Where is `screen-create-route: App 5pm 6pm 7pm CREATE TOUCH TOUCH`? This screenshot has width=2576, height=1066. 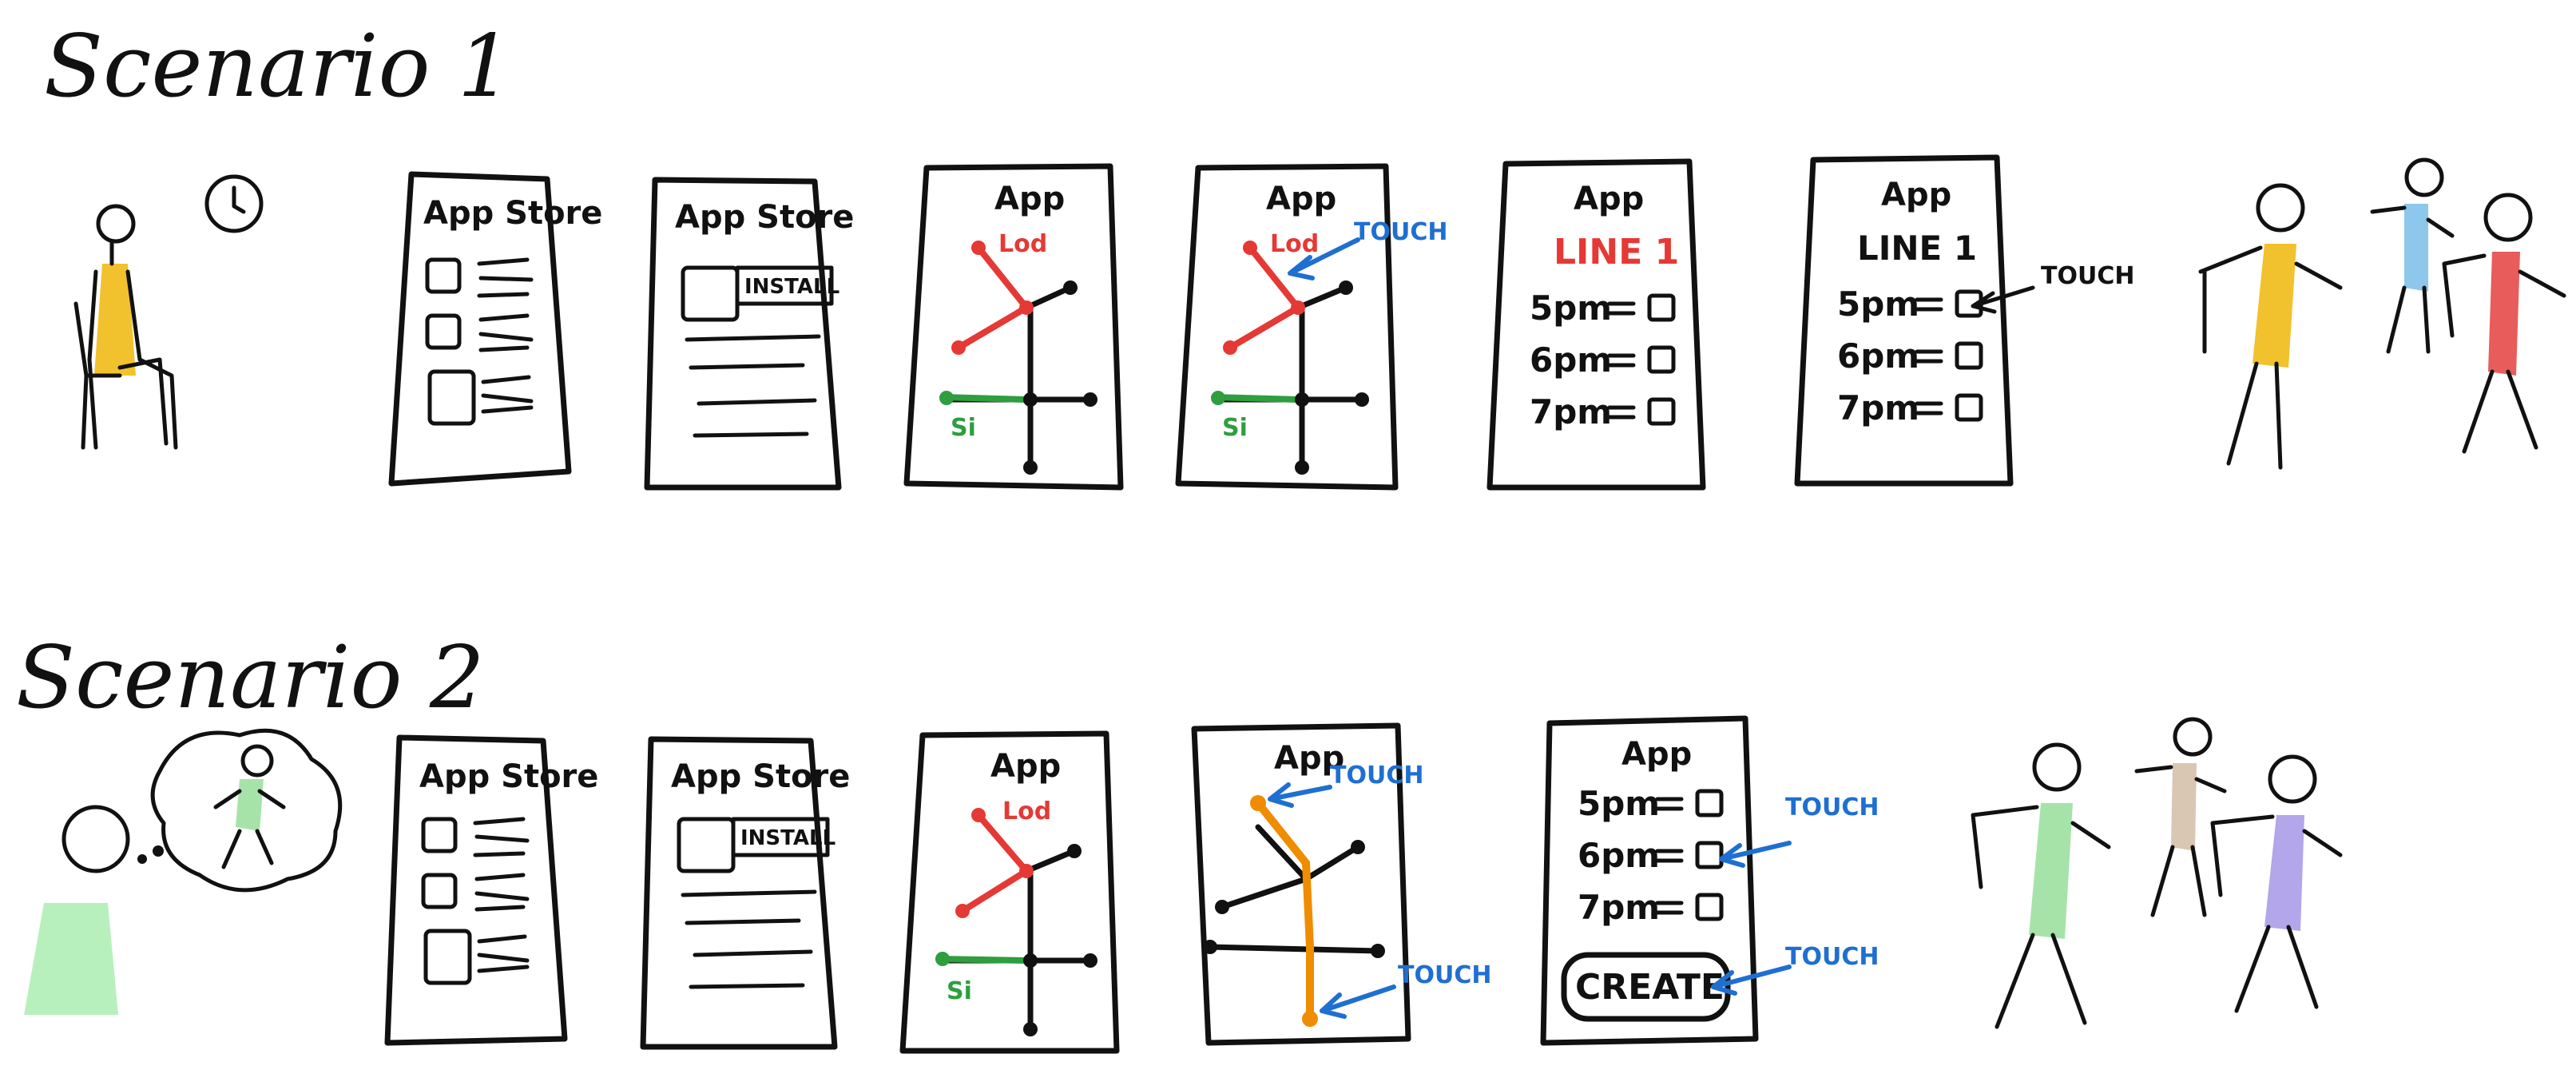 screen-create-route: App 5pm 6pm 7pm CREATE TOUCH TOUCH is located at coordinates (1710, 880).